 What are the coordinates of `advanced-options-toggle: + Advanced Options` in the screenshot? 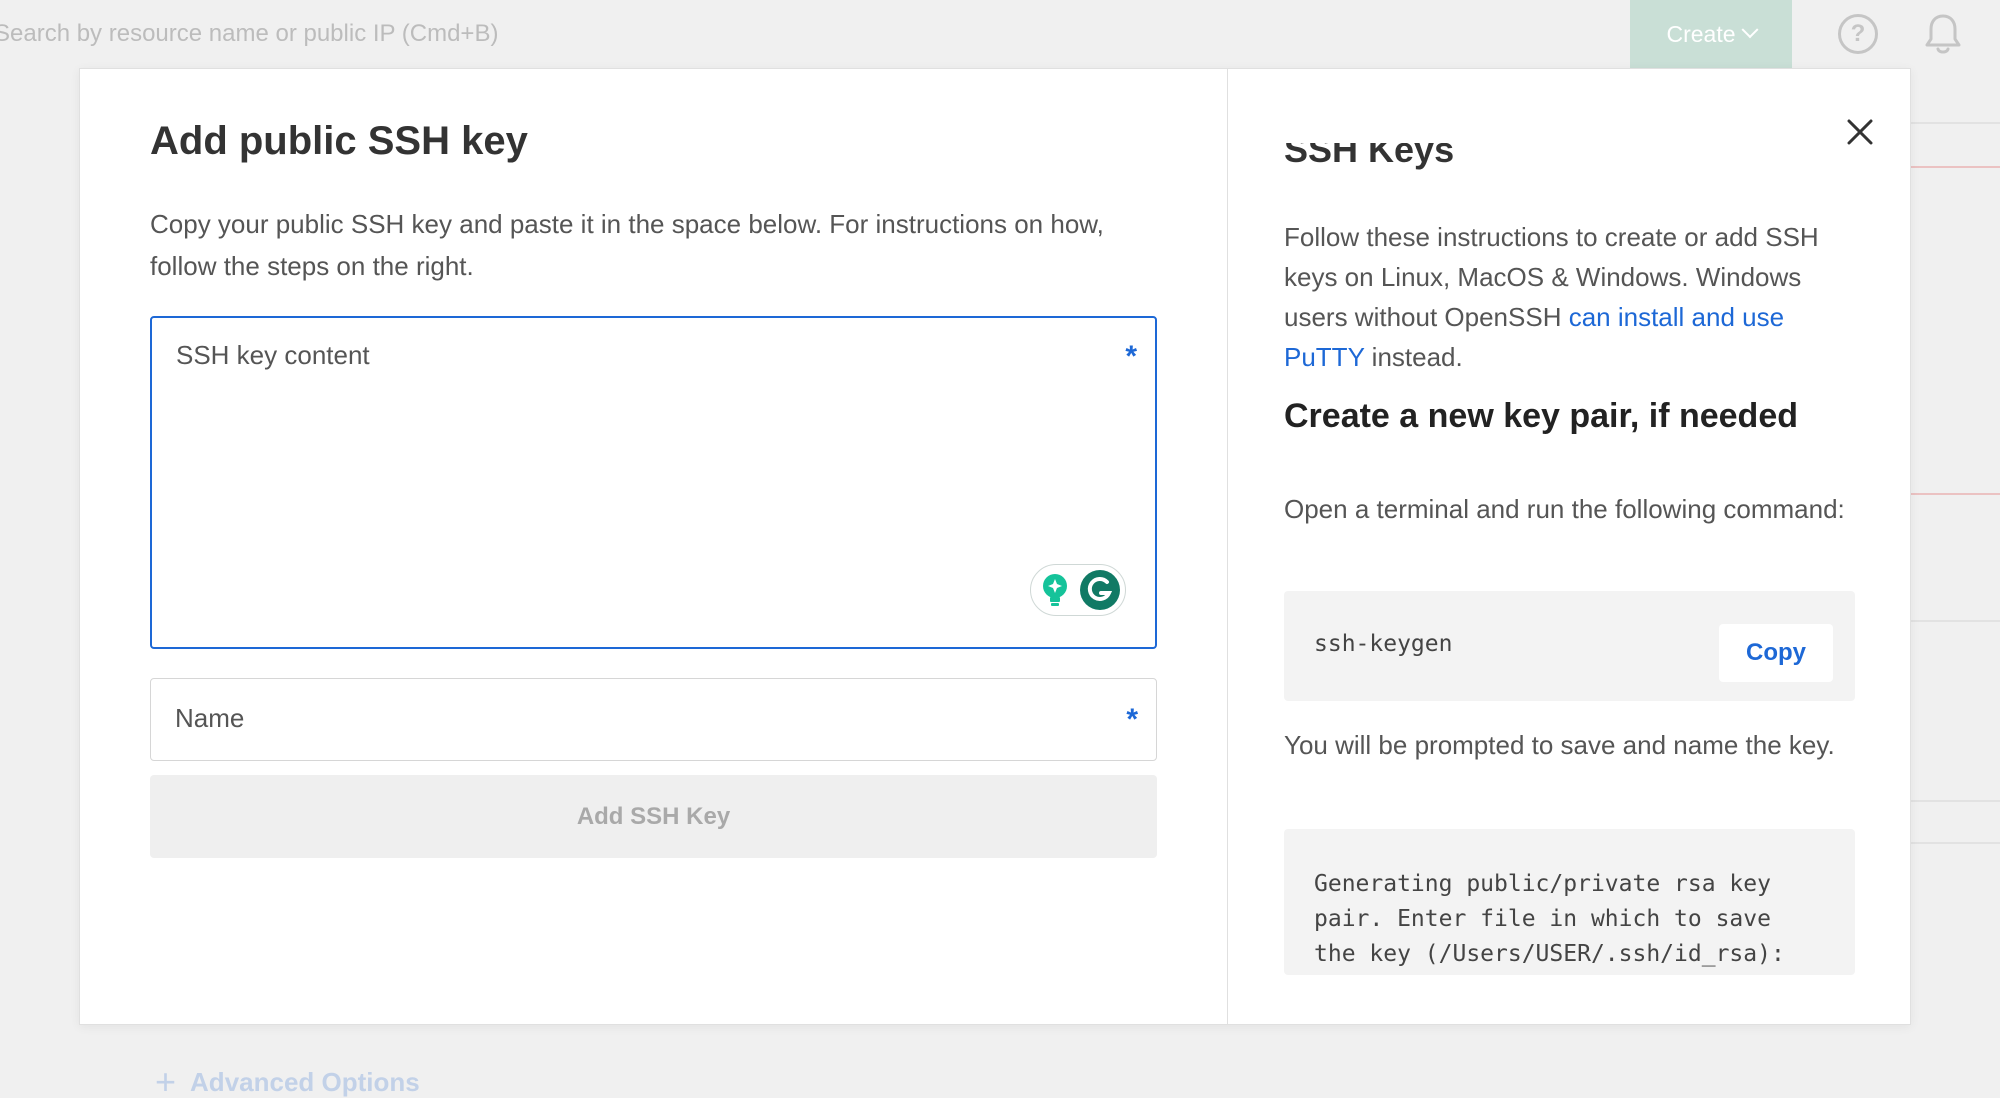 It's located at (287, 1081).